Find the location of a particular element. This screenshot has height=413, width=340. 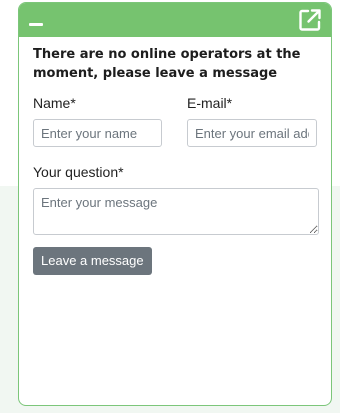

chat-widget-header is located at coordinates (175, 20).